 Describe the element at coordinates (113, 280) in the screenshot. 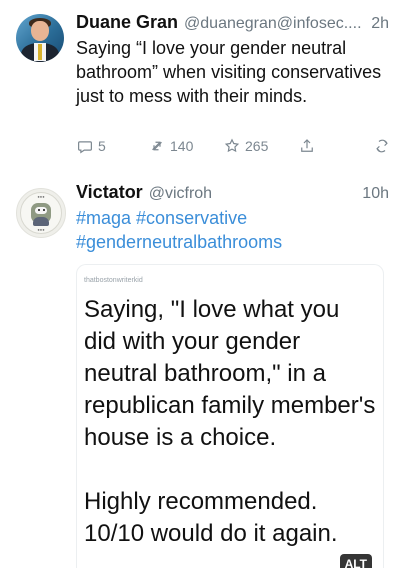

I see `image-credit: thatbostonwriterkid` at that location.